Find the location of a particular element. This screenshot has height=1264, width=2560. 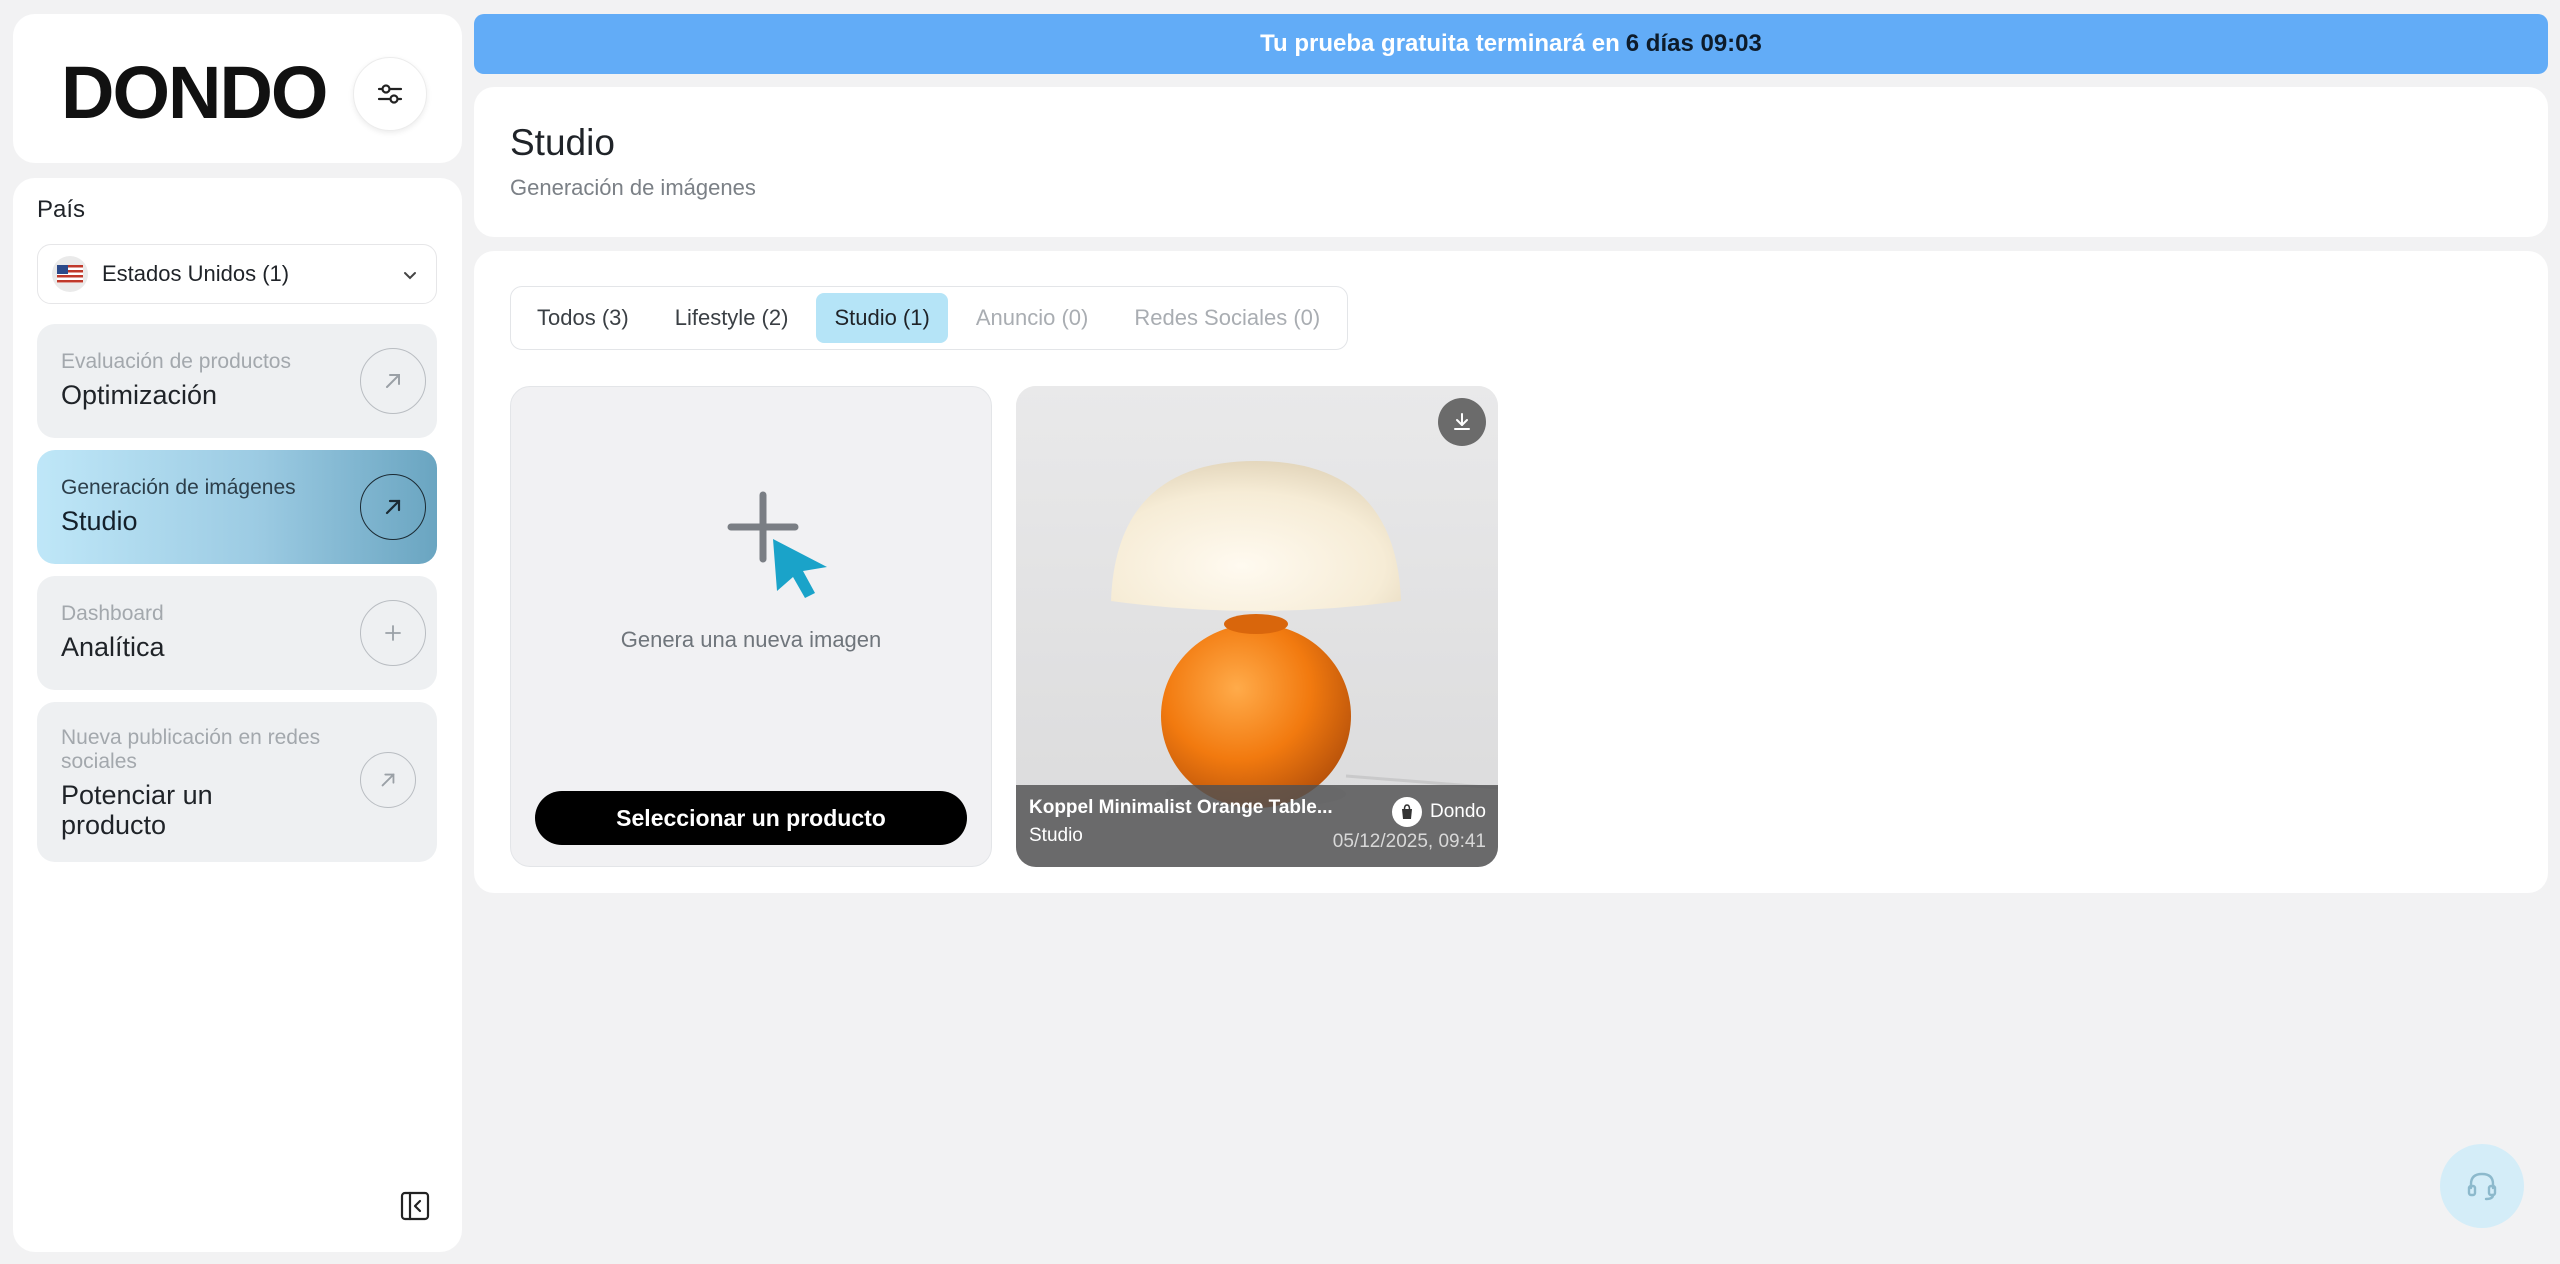

dondo-logo: DONDO is located at coordinates (206, 93).